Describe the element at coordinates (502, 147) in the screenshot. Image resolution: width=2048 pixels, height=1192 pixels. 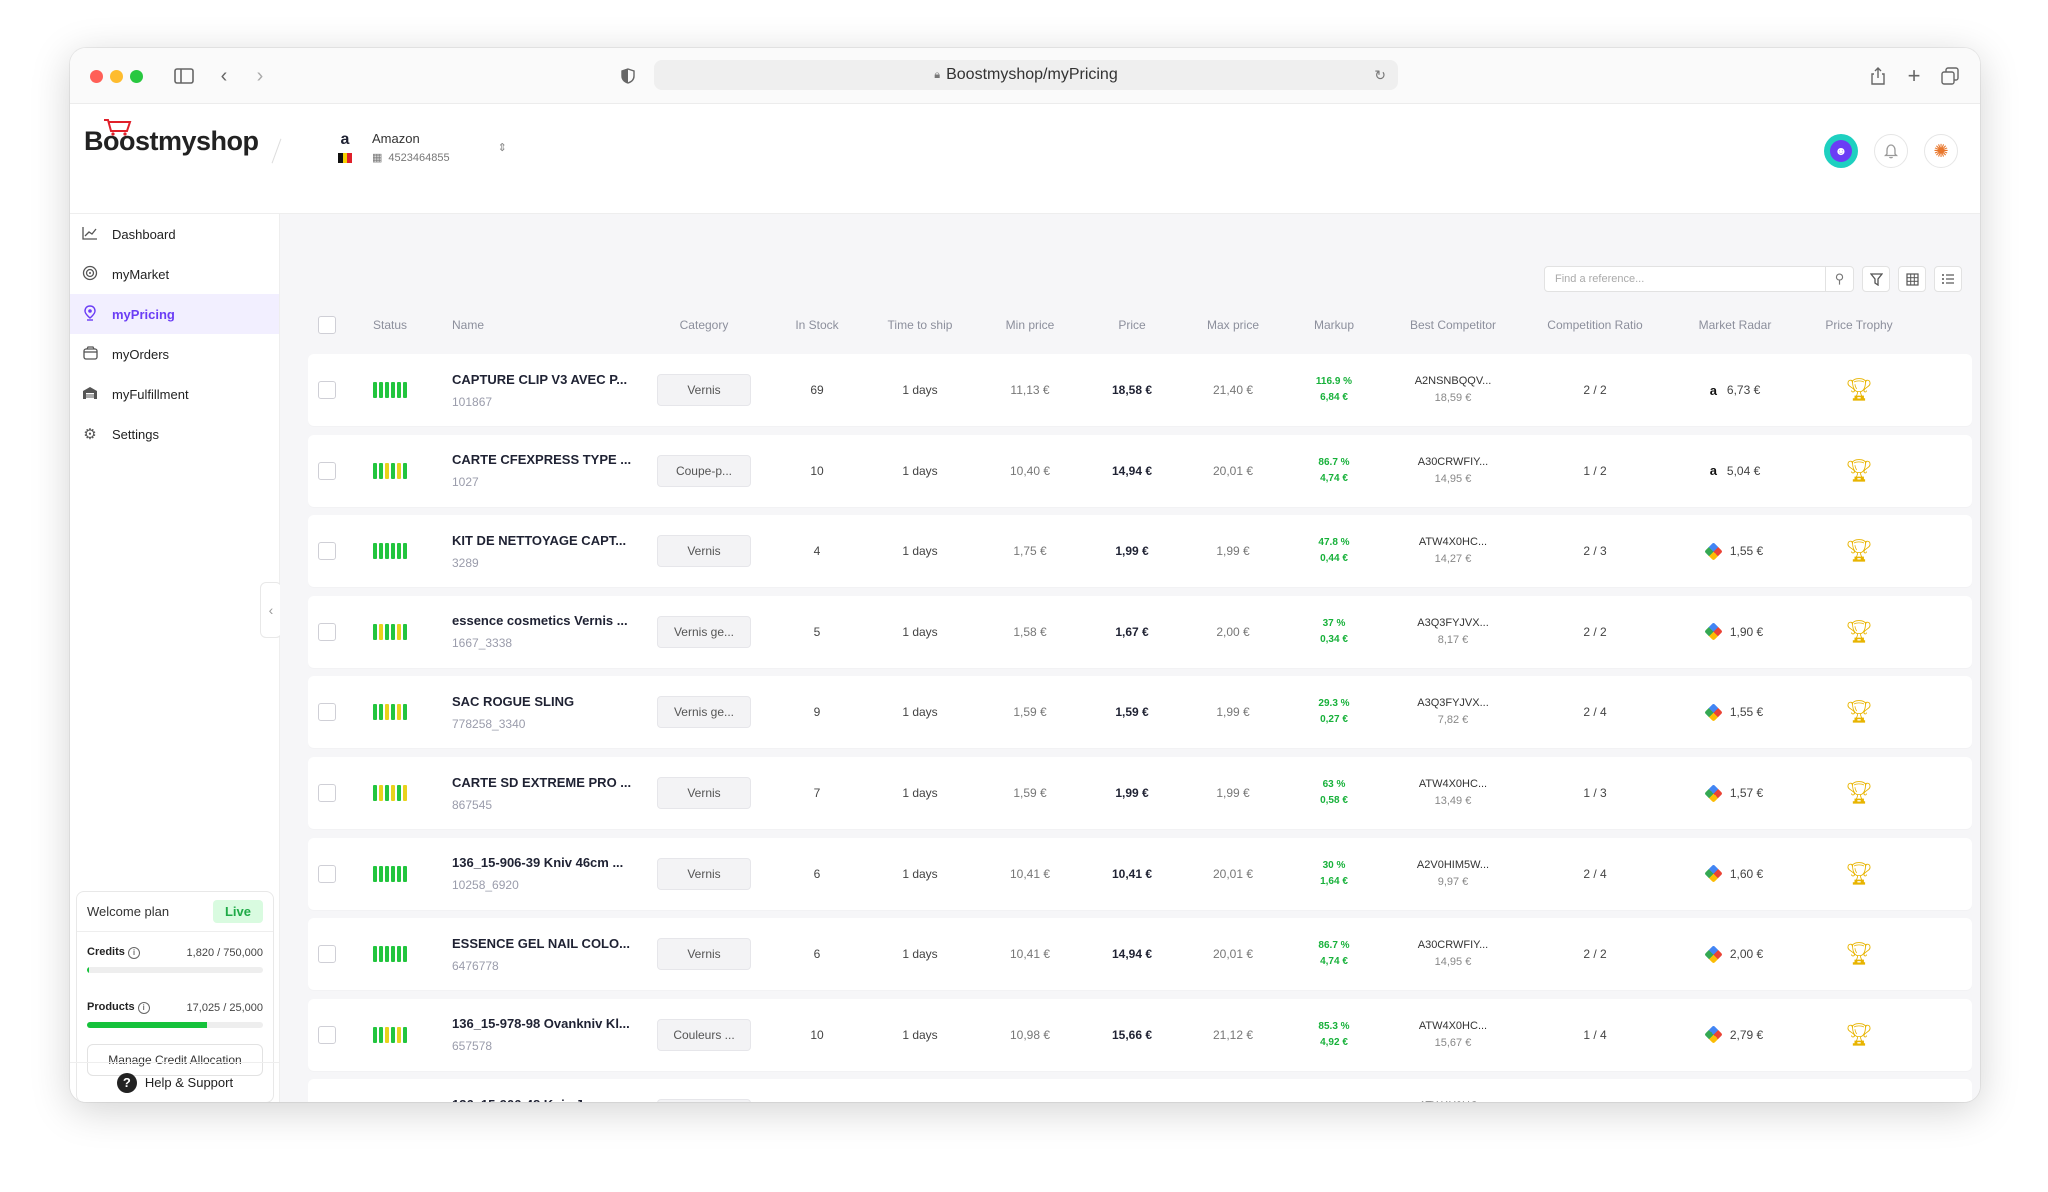
I see `chevron-updown-icon: ⇕` at that location.